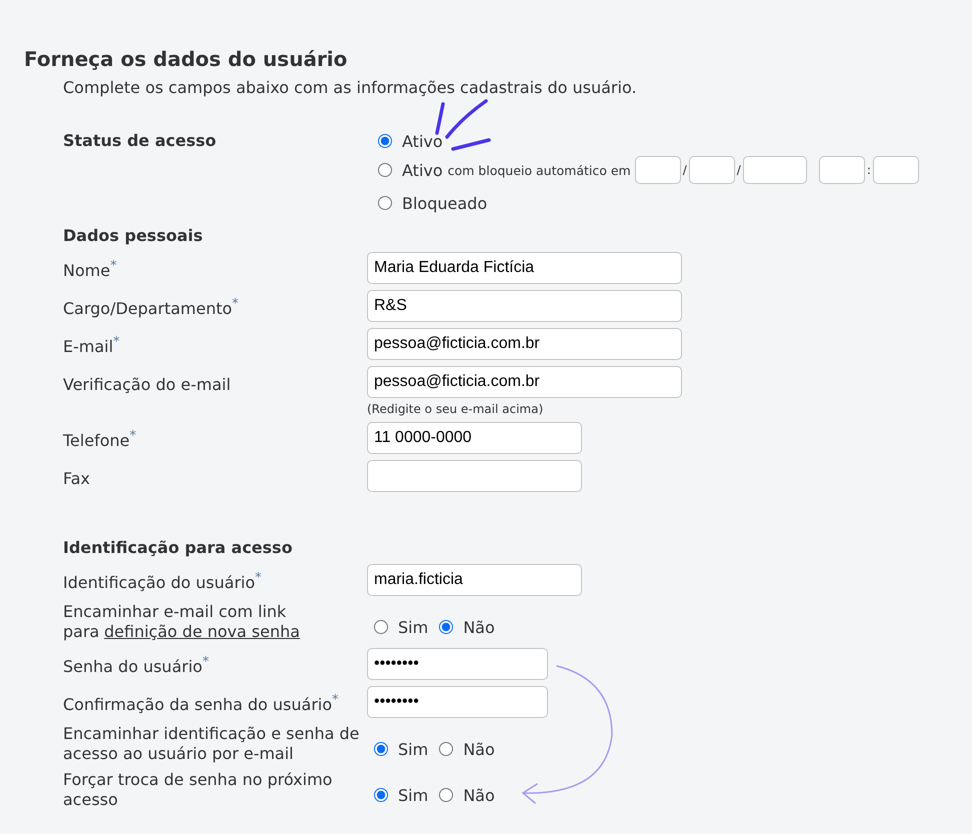 This screenshot has height=834, width=972. I want to click on form-description: Complete os campos abaixo com as informações cadastrais do usuário., so click(350, 88).